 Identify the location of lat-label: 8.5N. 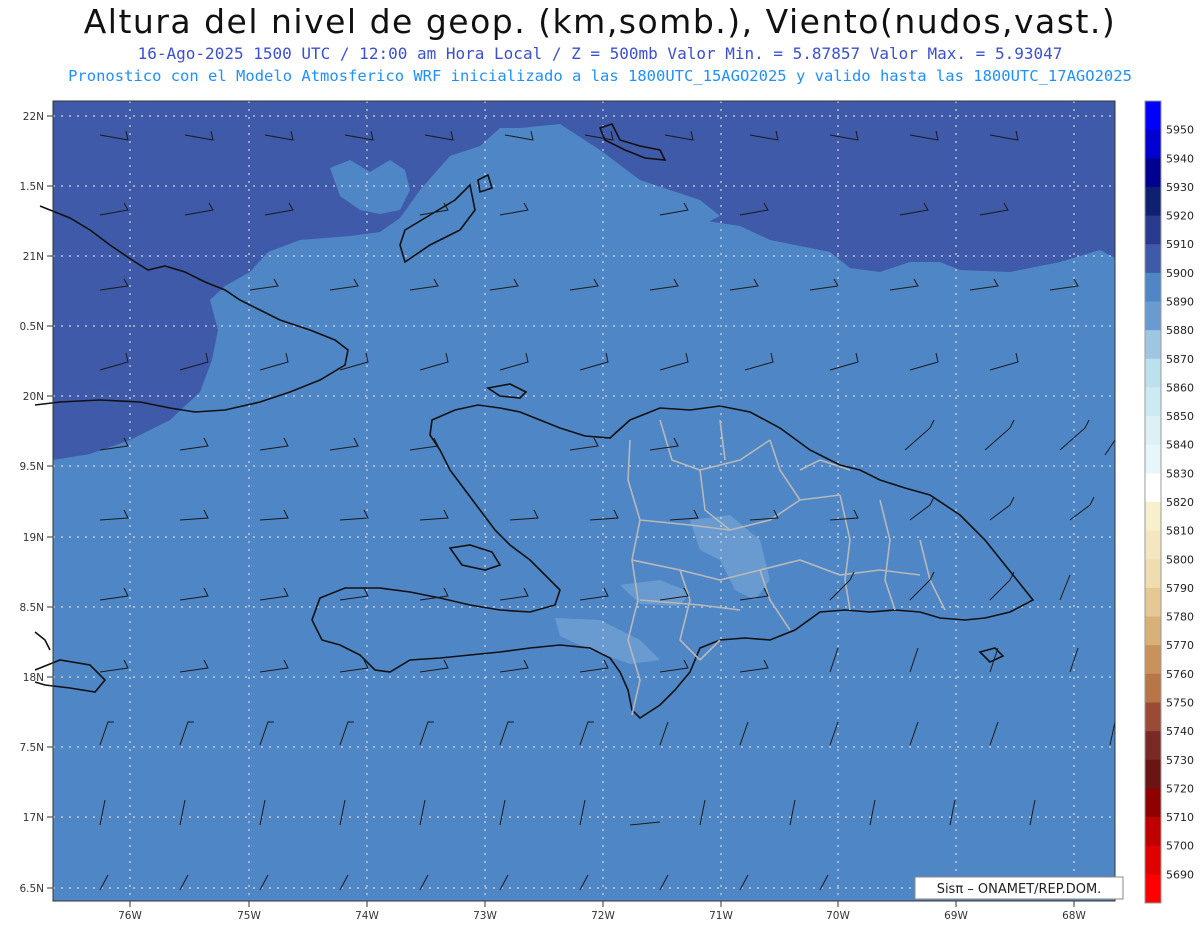
(31, 608).